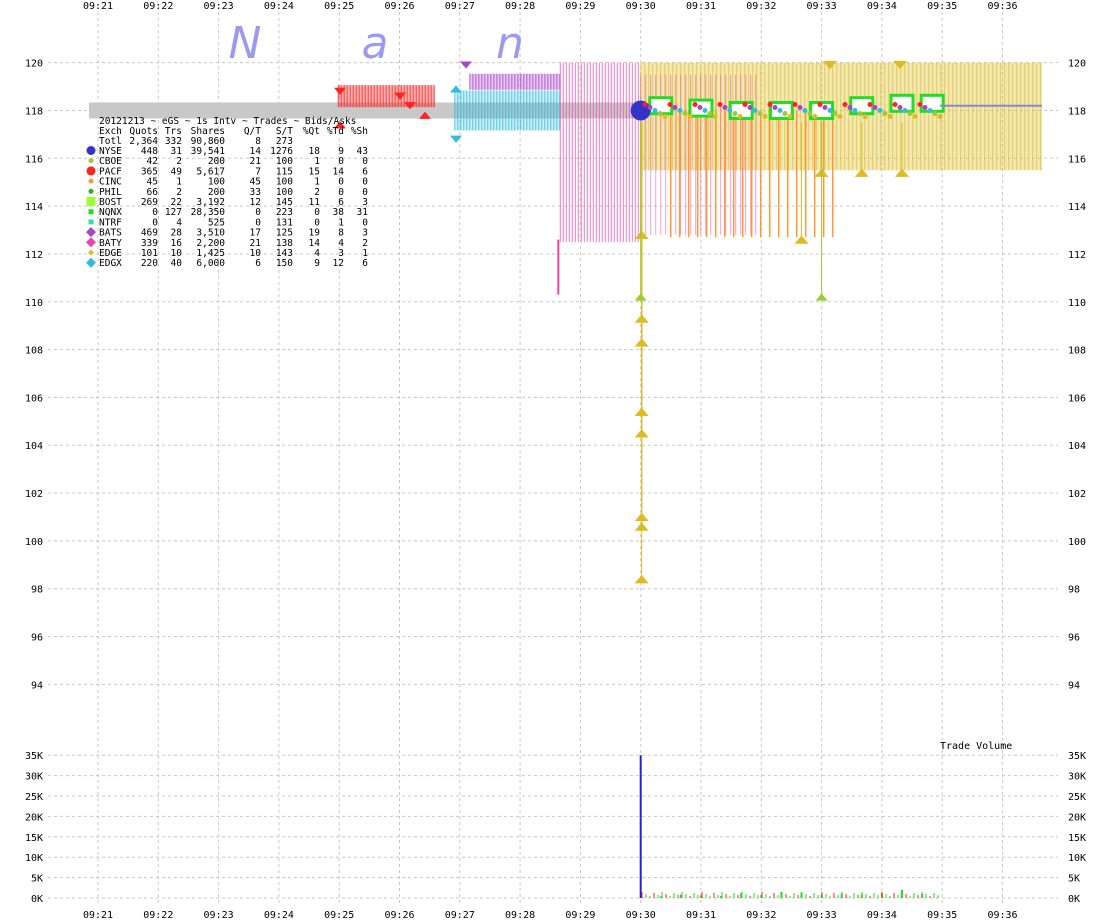 The height and width of the screenshot is (922, 1109). I want to click on price-tick-right: 112, so click(1077, 255).